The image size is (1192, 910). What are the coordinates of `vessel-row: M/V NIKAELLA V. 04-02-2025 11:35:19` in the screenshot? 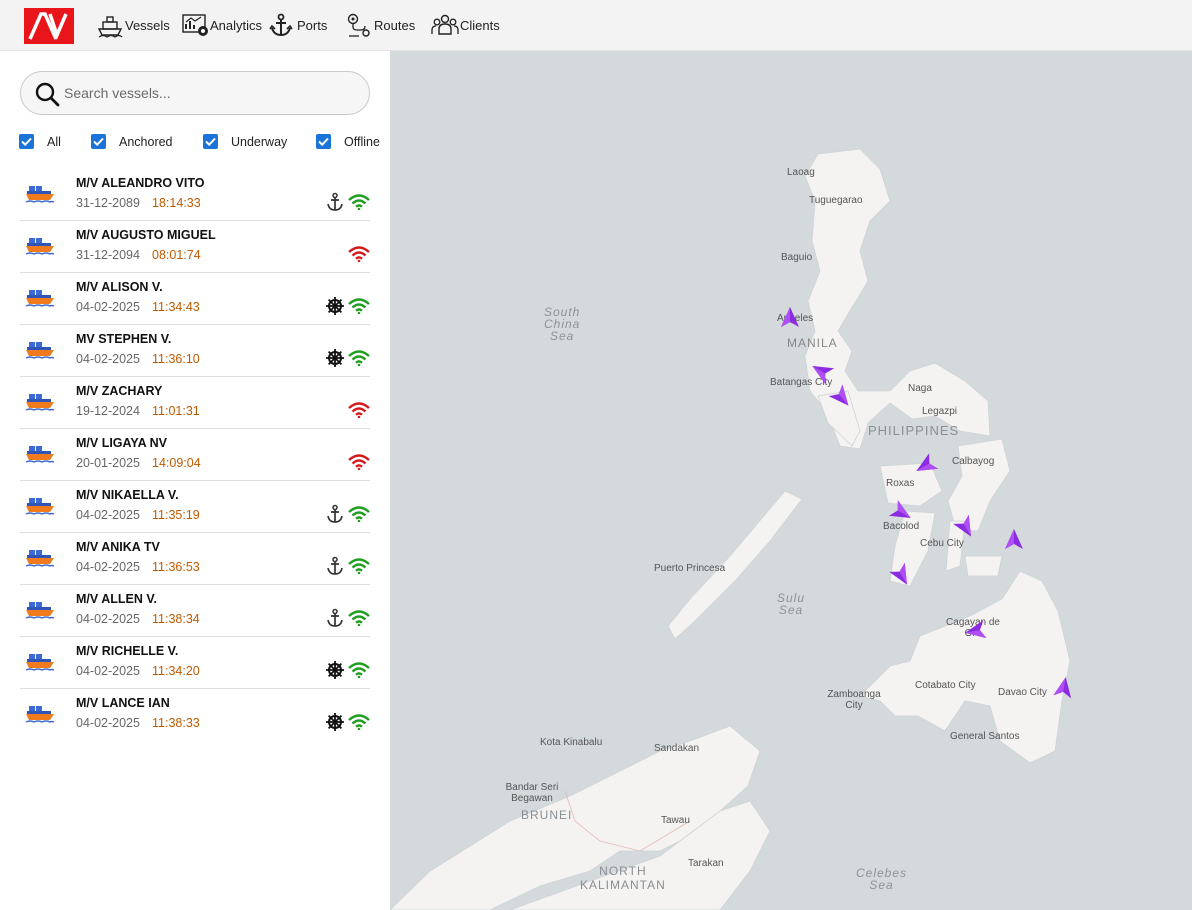 It's located at (195, 507).